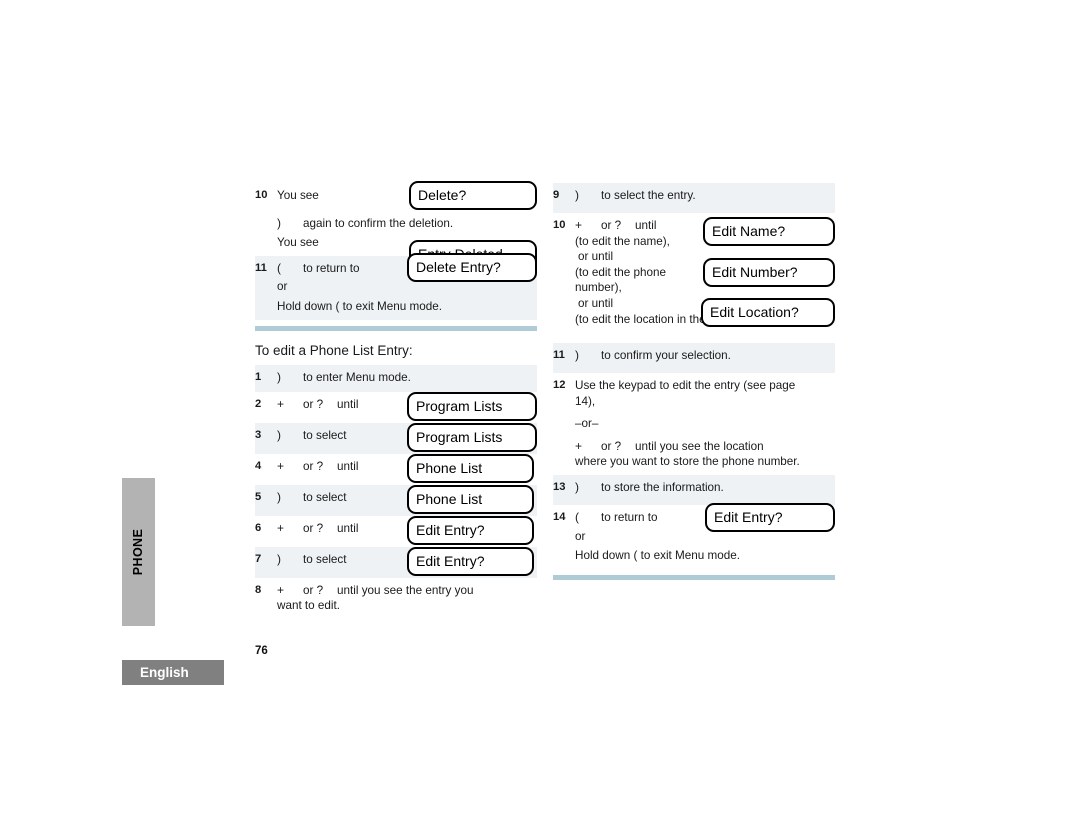 The width and height of the screenshot is (1080, 834). I want to click on step-row: 9) to select the entry., so click(694, 198).